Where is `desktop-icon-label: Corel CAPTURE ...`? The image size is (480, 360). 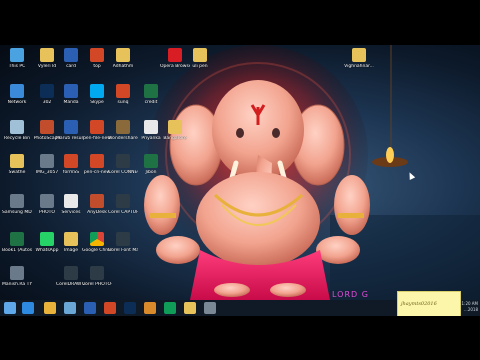 desktop-icon-label: Corel CAPTURE ... is located at coordinates (123, 212).